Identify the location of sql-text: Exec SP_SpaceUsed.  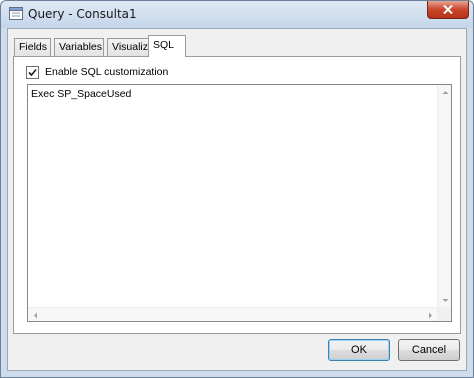
(81, 94).